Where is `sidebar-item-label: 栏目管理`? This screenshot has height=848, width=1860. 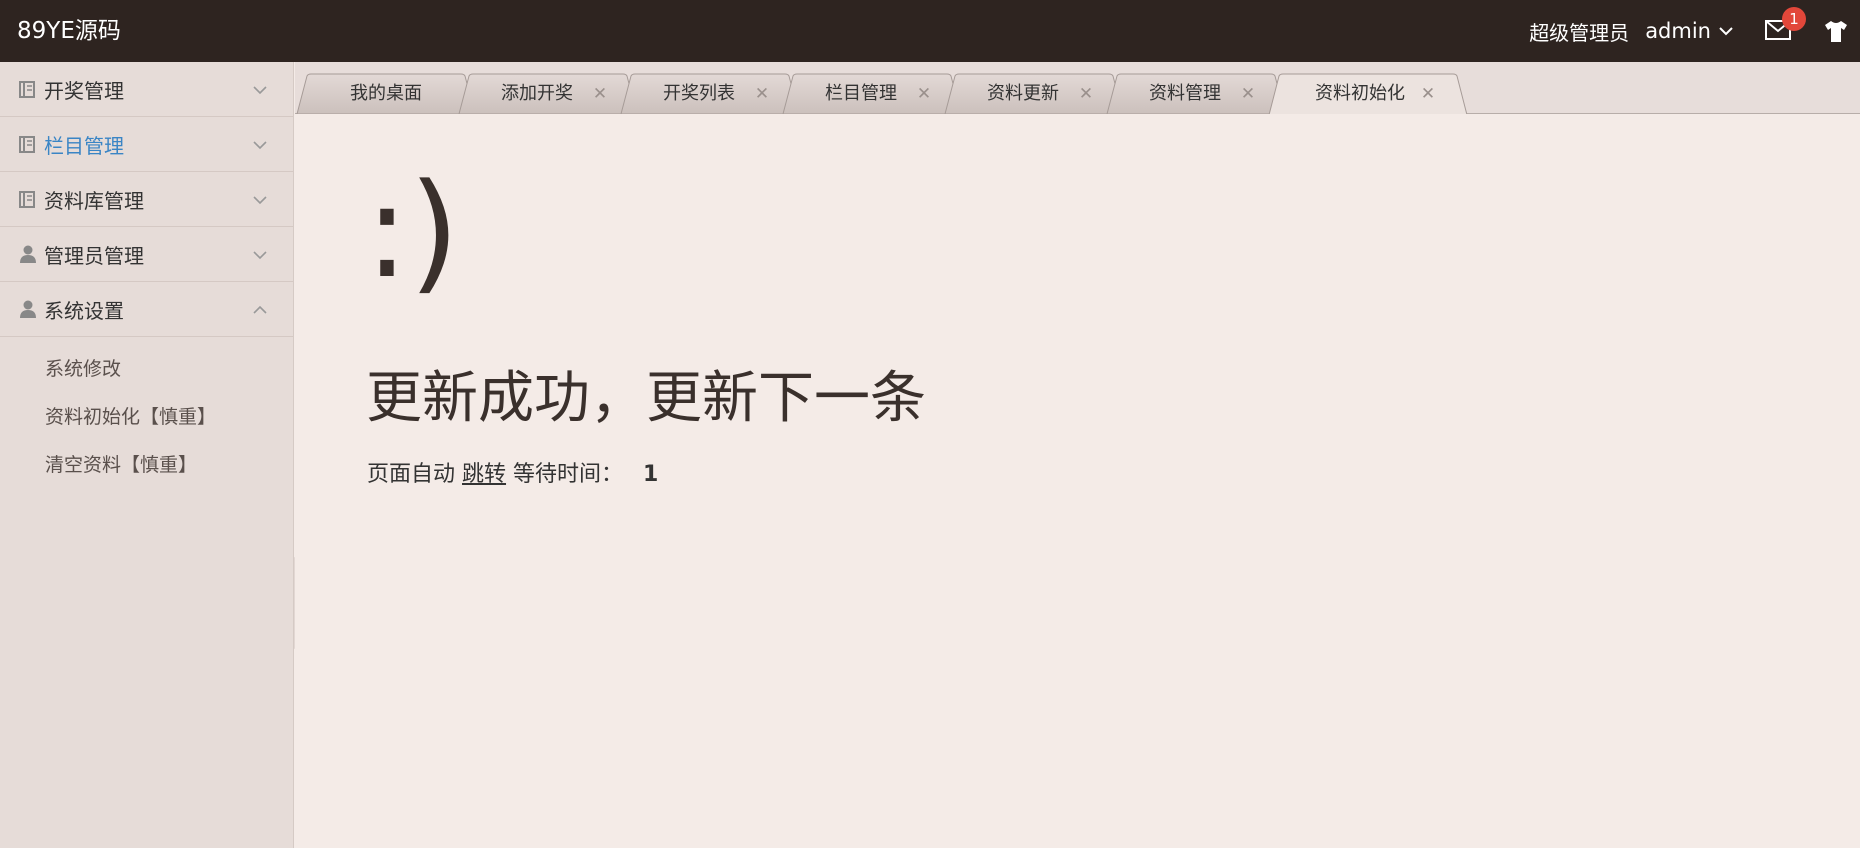
sidebar-item-label: 栏目管理 is located at coordinates (84, 145).